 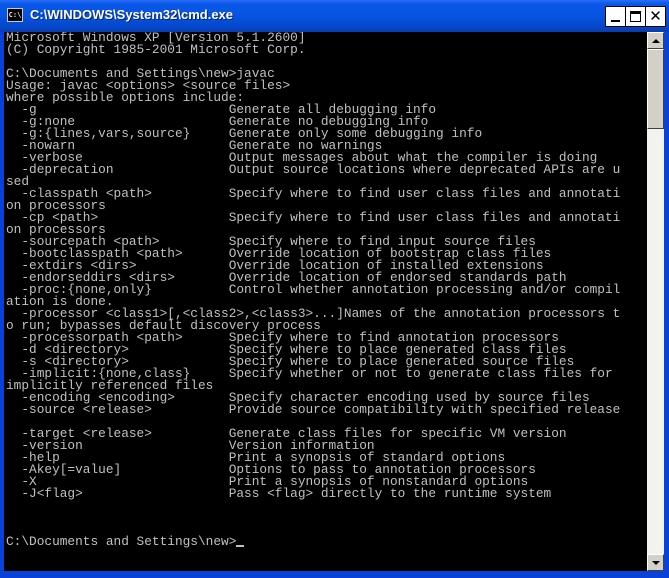 I want to click on command-prompt: C:\Documents and Settings\new>, so click(x=121, y=541).